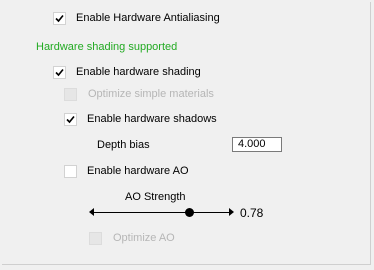 The height and width of the screenshot is (270, 374). I want to click on ao-strength-label: AO Strength, so click(155, 197).